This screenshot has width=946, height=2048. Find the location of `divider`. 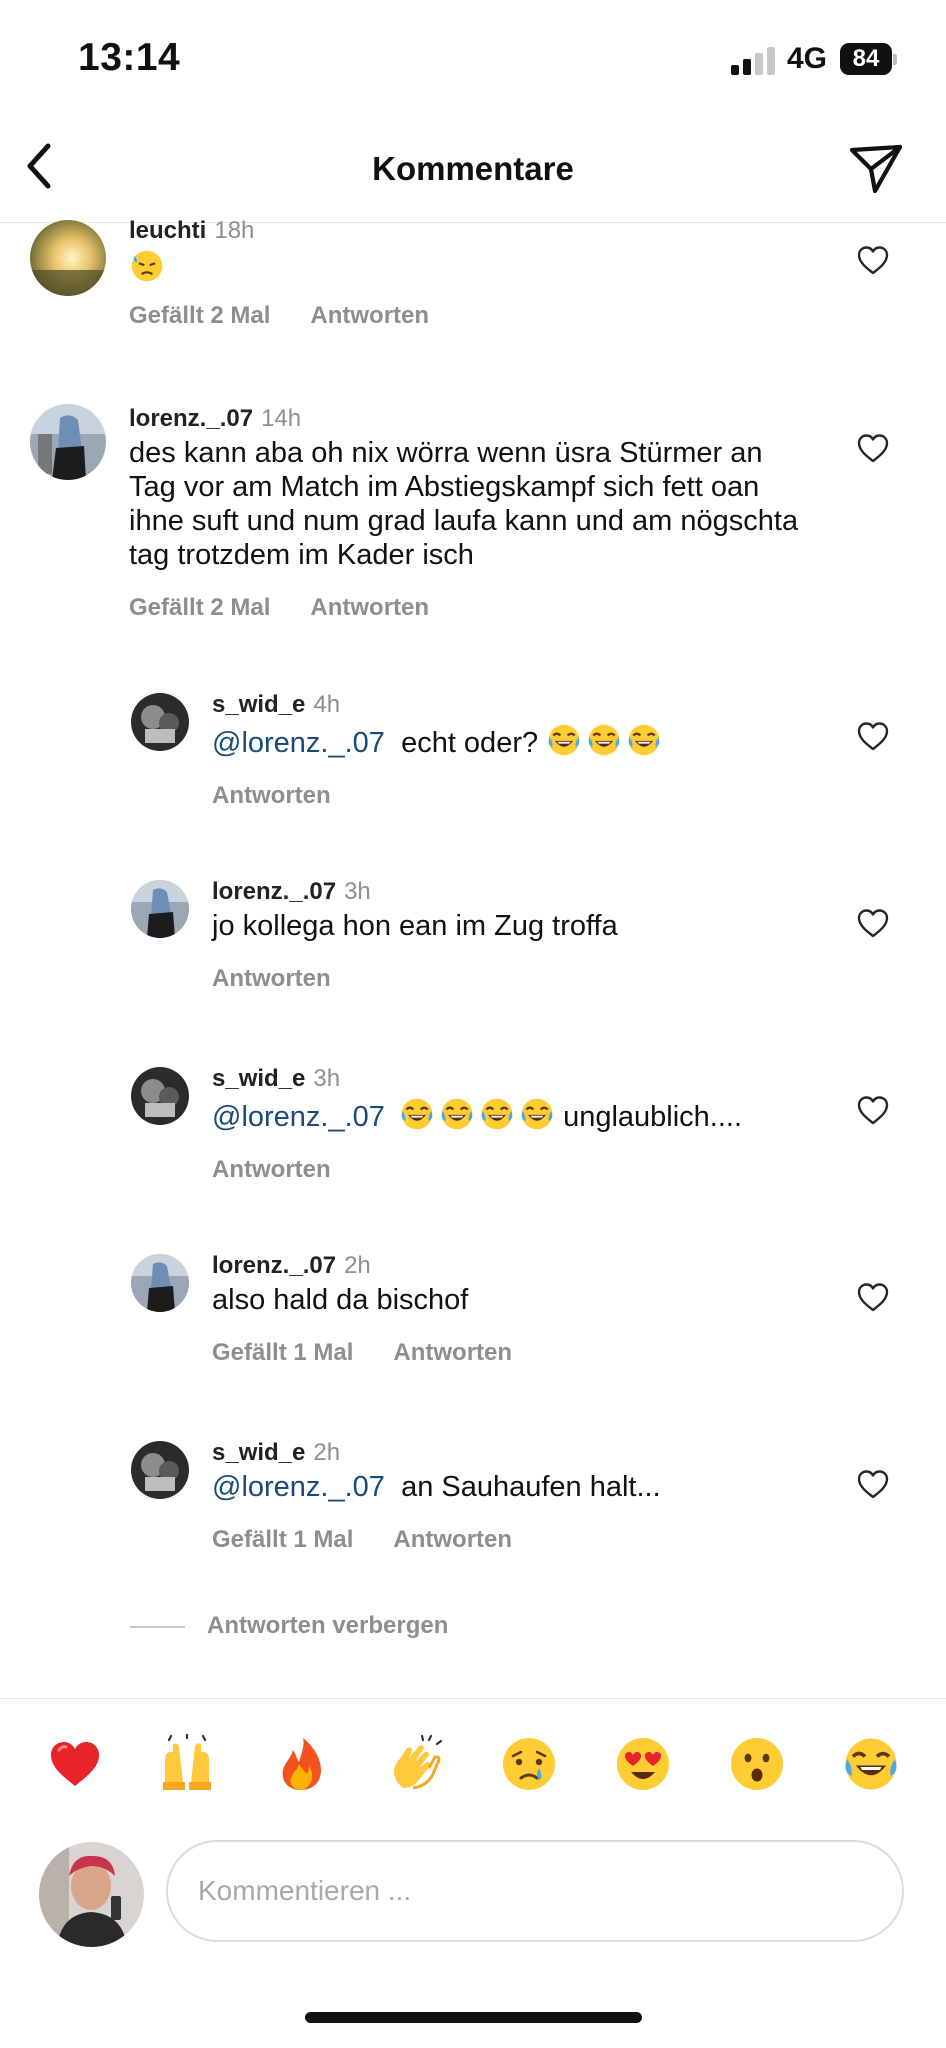

divider is located at coordinates (473, 1698).